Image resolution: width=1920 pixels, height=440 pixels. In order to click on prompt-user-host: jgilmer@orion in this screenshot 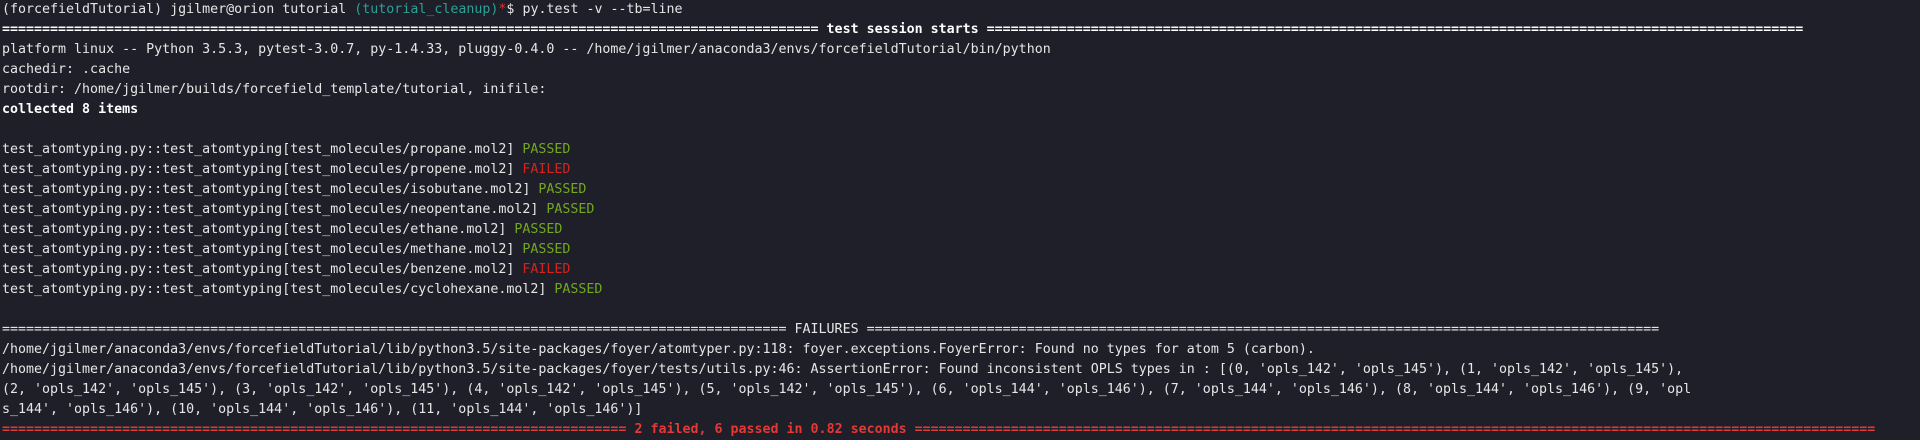, I will do `click(222, 9)`.